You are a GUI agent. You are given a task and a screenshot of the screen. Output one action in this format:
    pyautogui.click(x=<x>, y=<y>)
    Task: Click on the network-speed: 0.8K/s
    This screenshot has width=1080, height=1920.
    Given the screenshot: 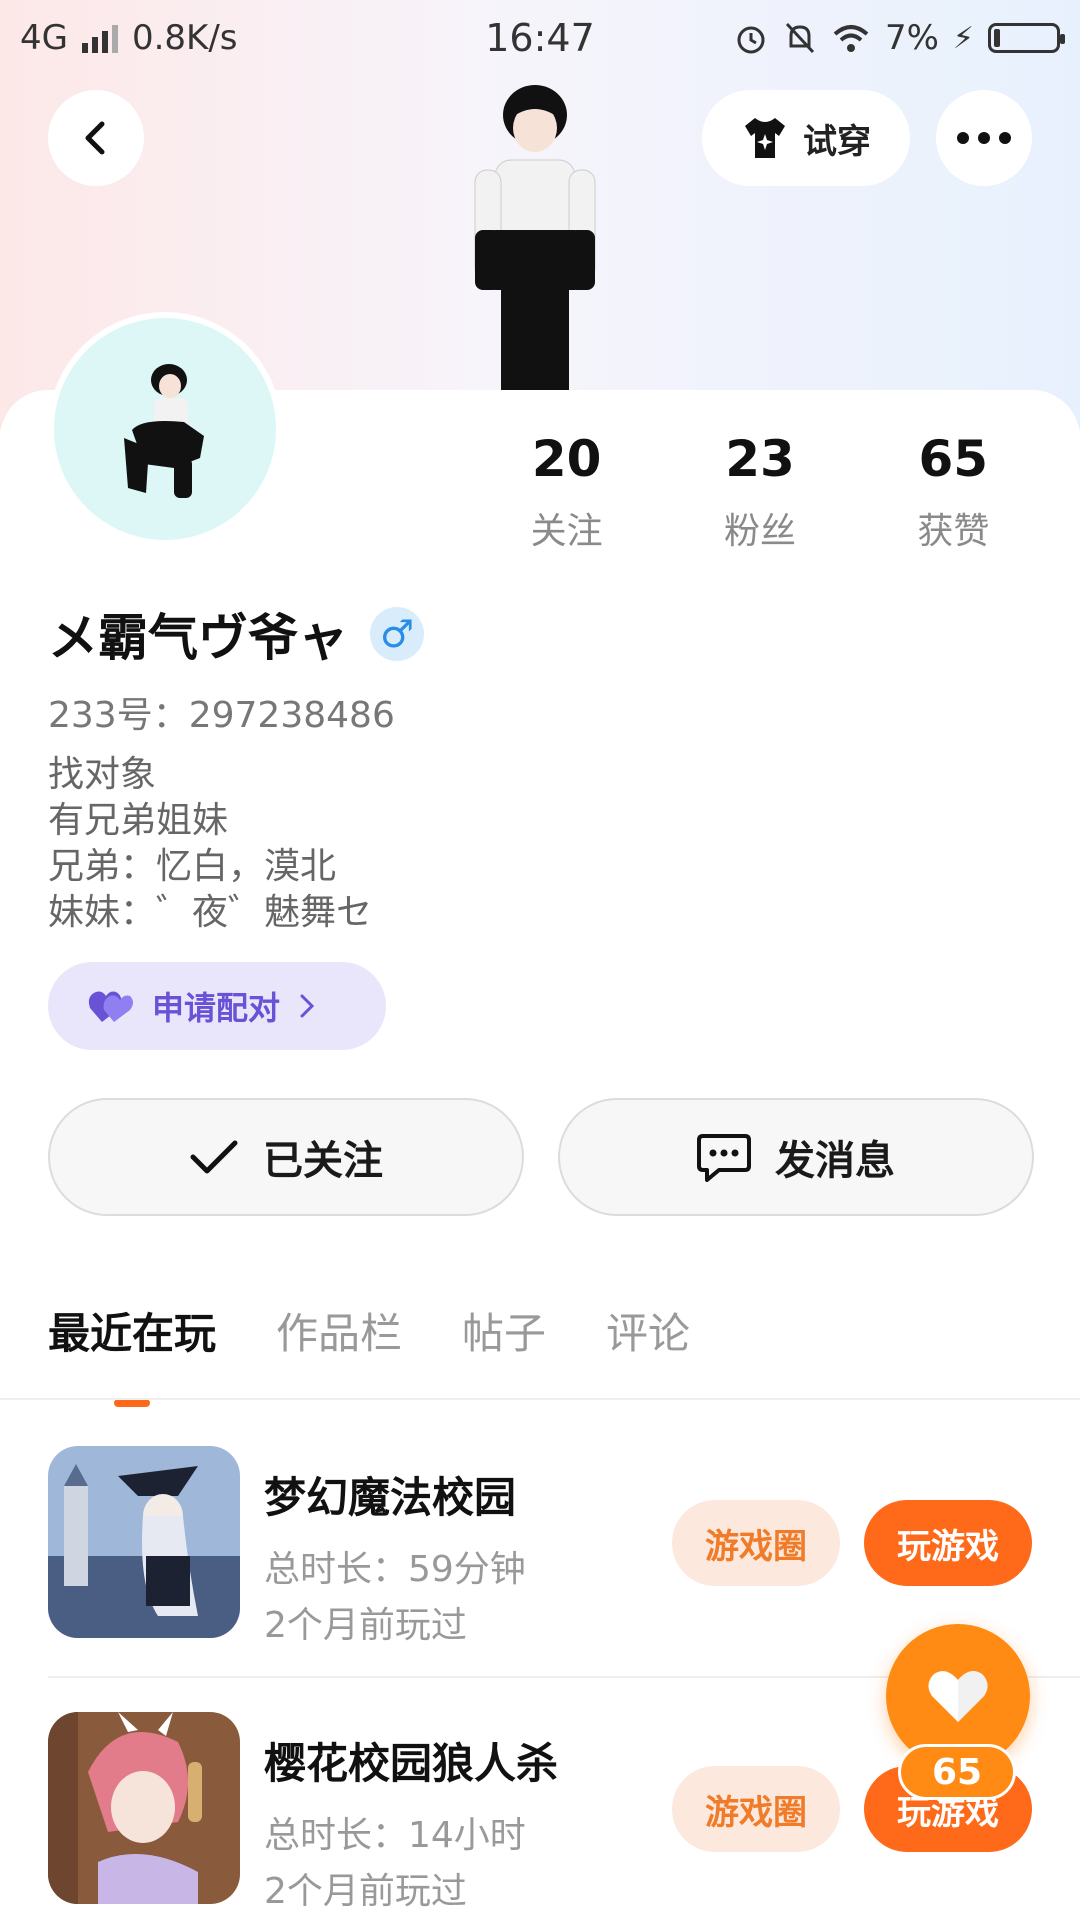 What is the action you would take?
    pyautogui.click(x=184, y=38)
    